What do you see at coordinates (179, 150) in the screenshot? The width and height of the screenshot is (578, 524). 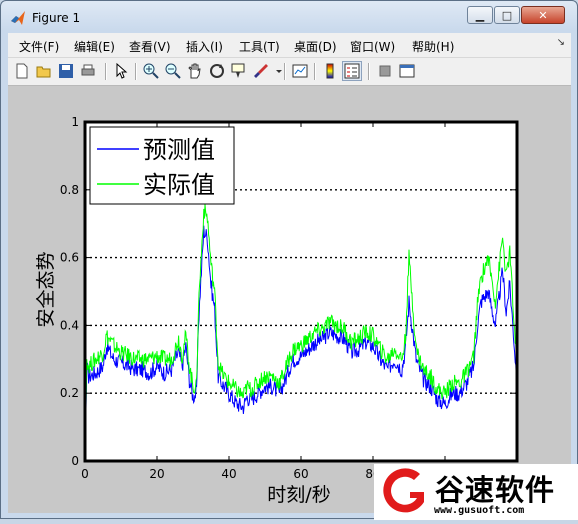 I see `legend-label: 预测值` at bounding box center [179, 150].